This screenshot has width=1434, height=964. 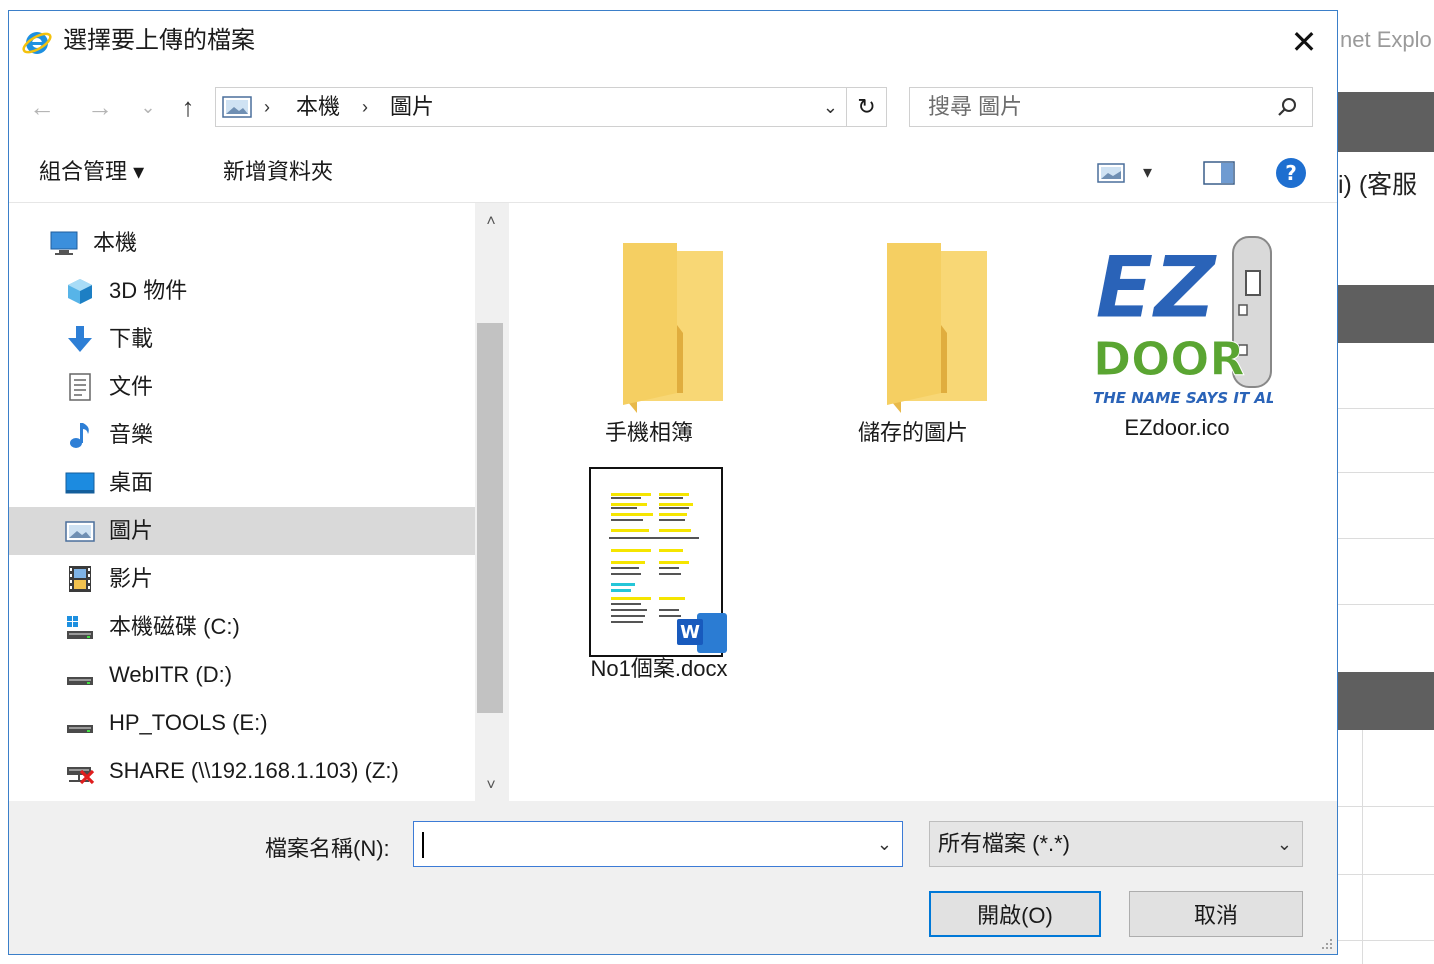 What do you see at coordinates (1169, 359) in the screenshot?
I see `logo-text-sub: DOOR` at bounding box center [1169, 359].